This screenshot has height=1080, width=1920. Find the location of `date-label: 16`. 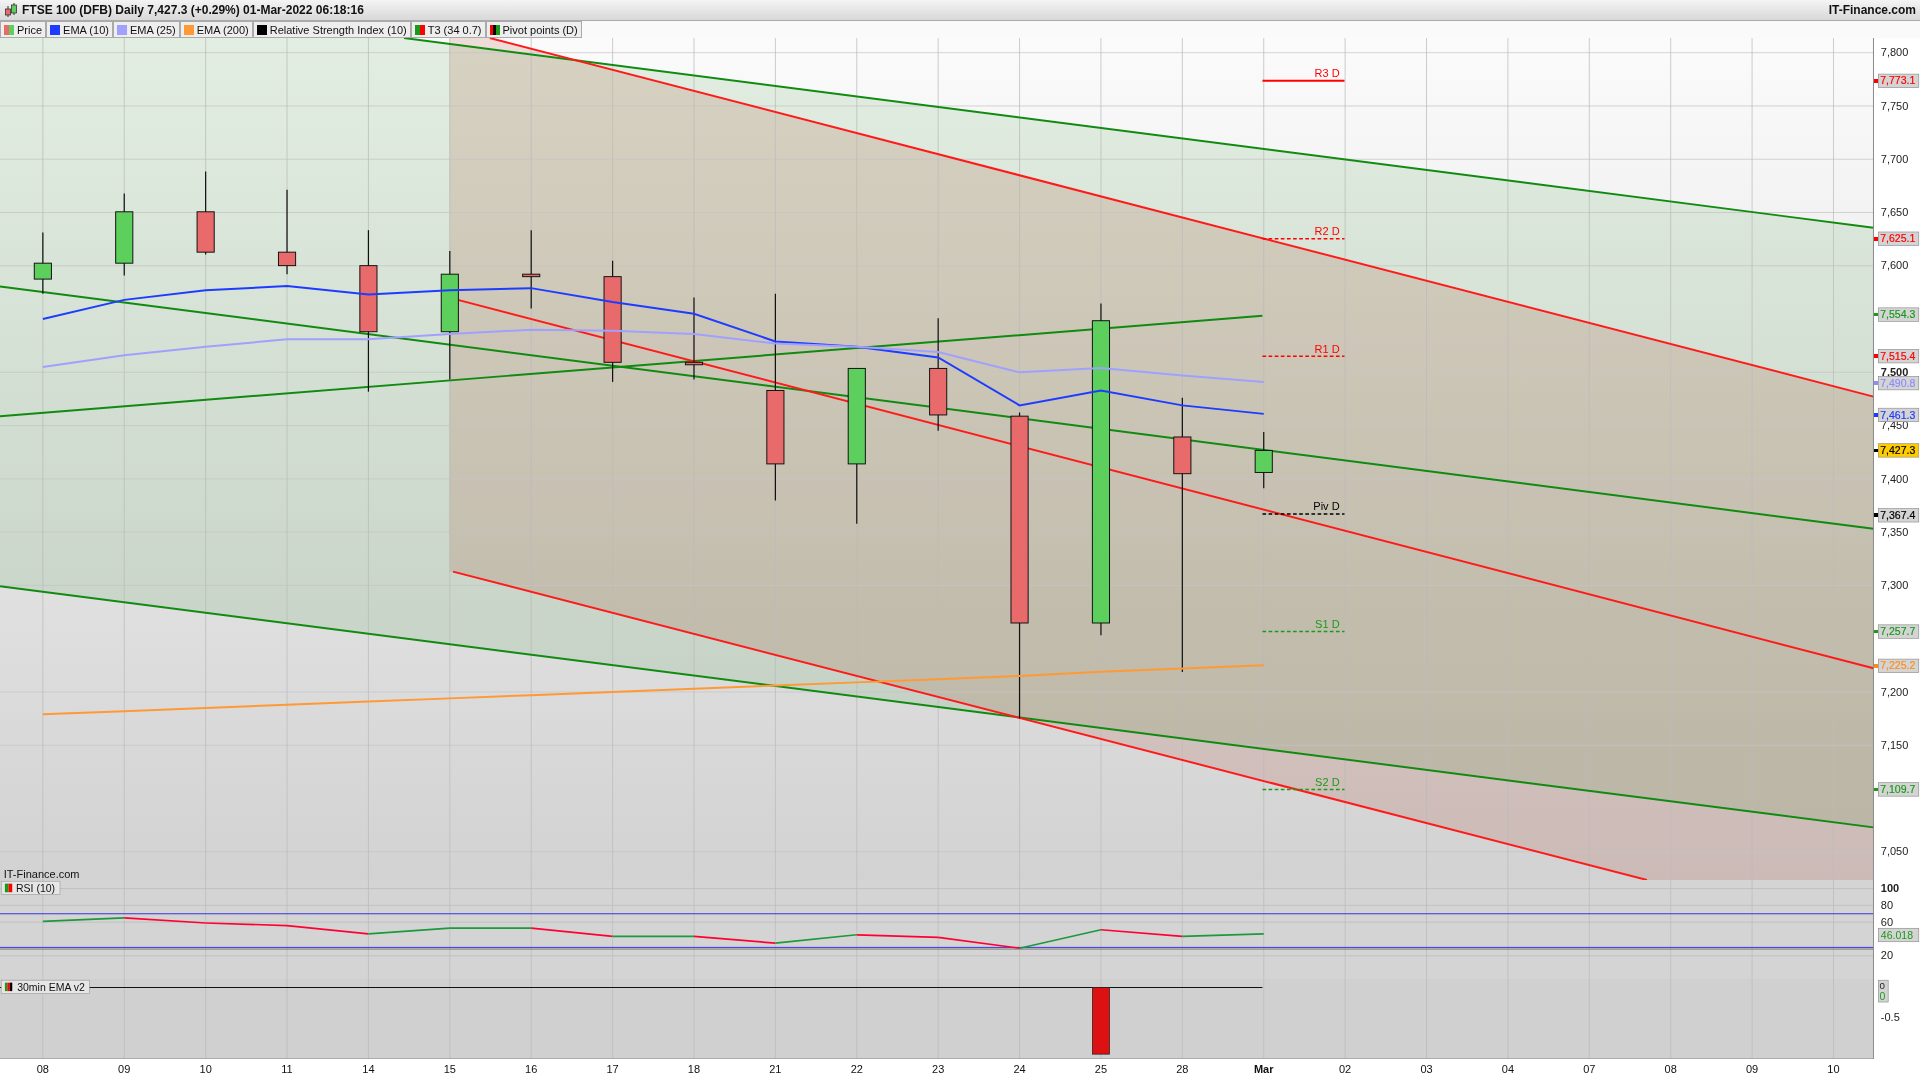

date-label: 16 is located at coordinates (531, 1069).